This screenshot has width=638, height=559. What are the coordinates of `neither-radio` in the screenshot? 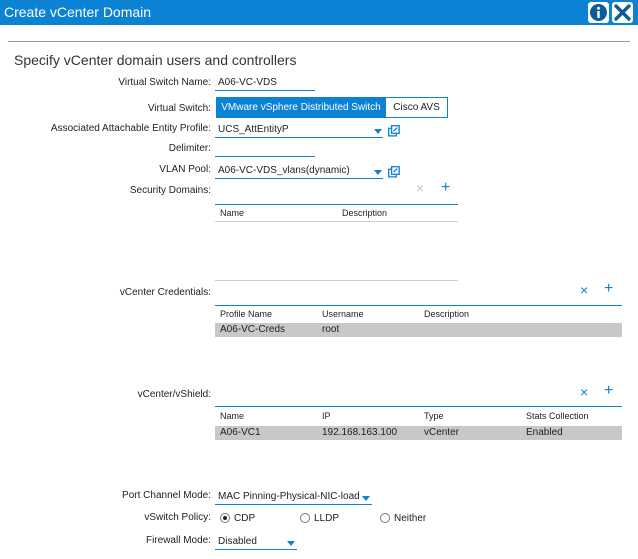 It's located at (385, 518).